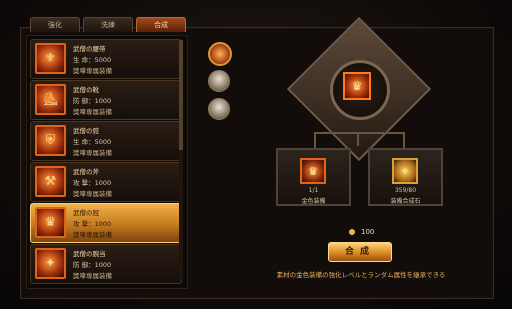 The height and width of the screenshot is (309, 512). What do you see at coordinates (405, 171) in the screenshot?
I see `synthesis-stone-icon: ✧` at bounding box center [405, 171].